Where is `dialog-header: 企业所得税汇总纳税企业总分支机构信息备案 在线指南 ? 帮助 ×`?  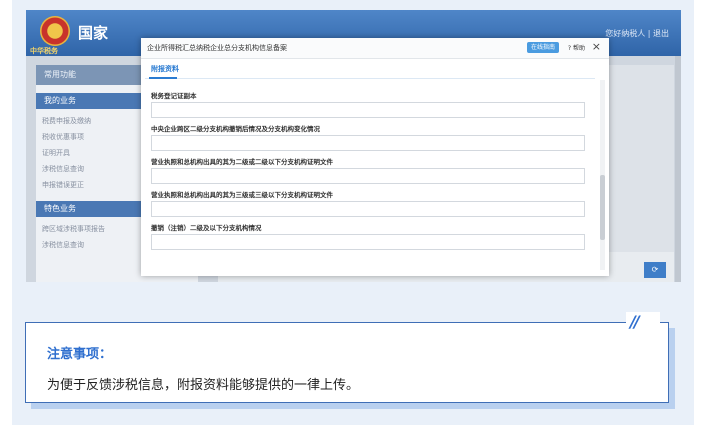
dialog-header: 企业所得税汇总纳税企业总分支机构信息备案 在线指南 ? 帮助 × is located at coordinates (375, 48).